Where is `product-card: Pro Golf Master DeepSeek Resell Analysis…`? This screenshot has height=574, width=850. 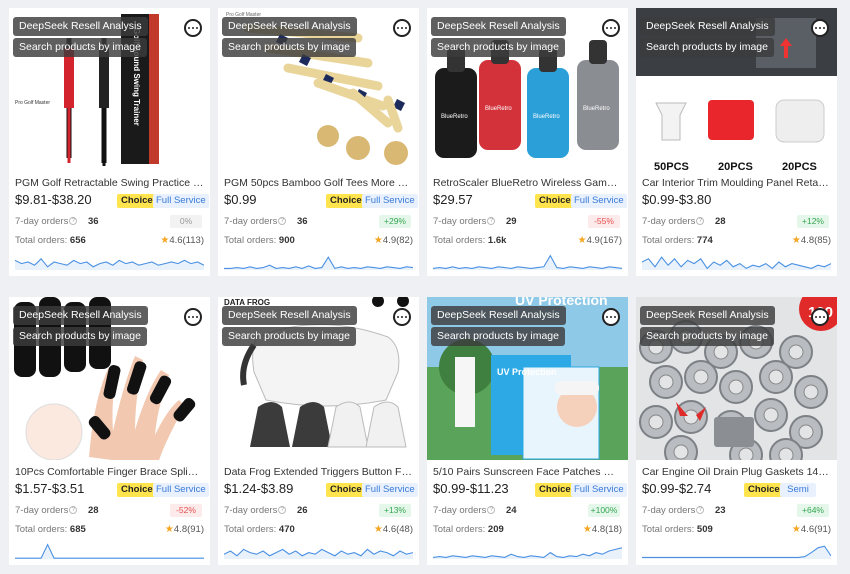 product-card: Pro Golf Master DeepSeek Resell Analysis… is located at coordinates (318, 142).